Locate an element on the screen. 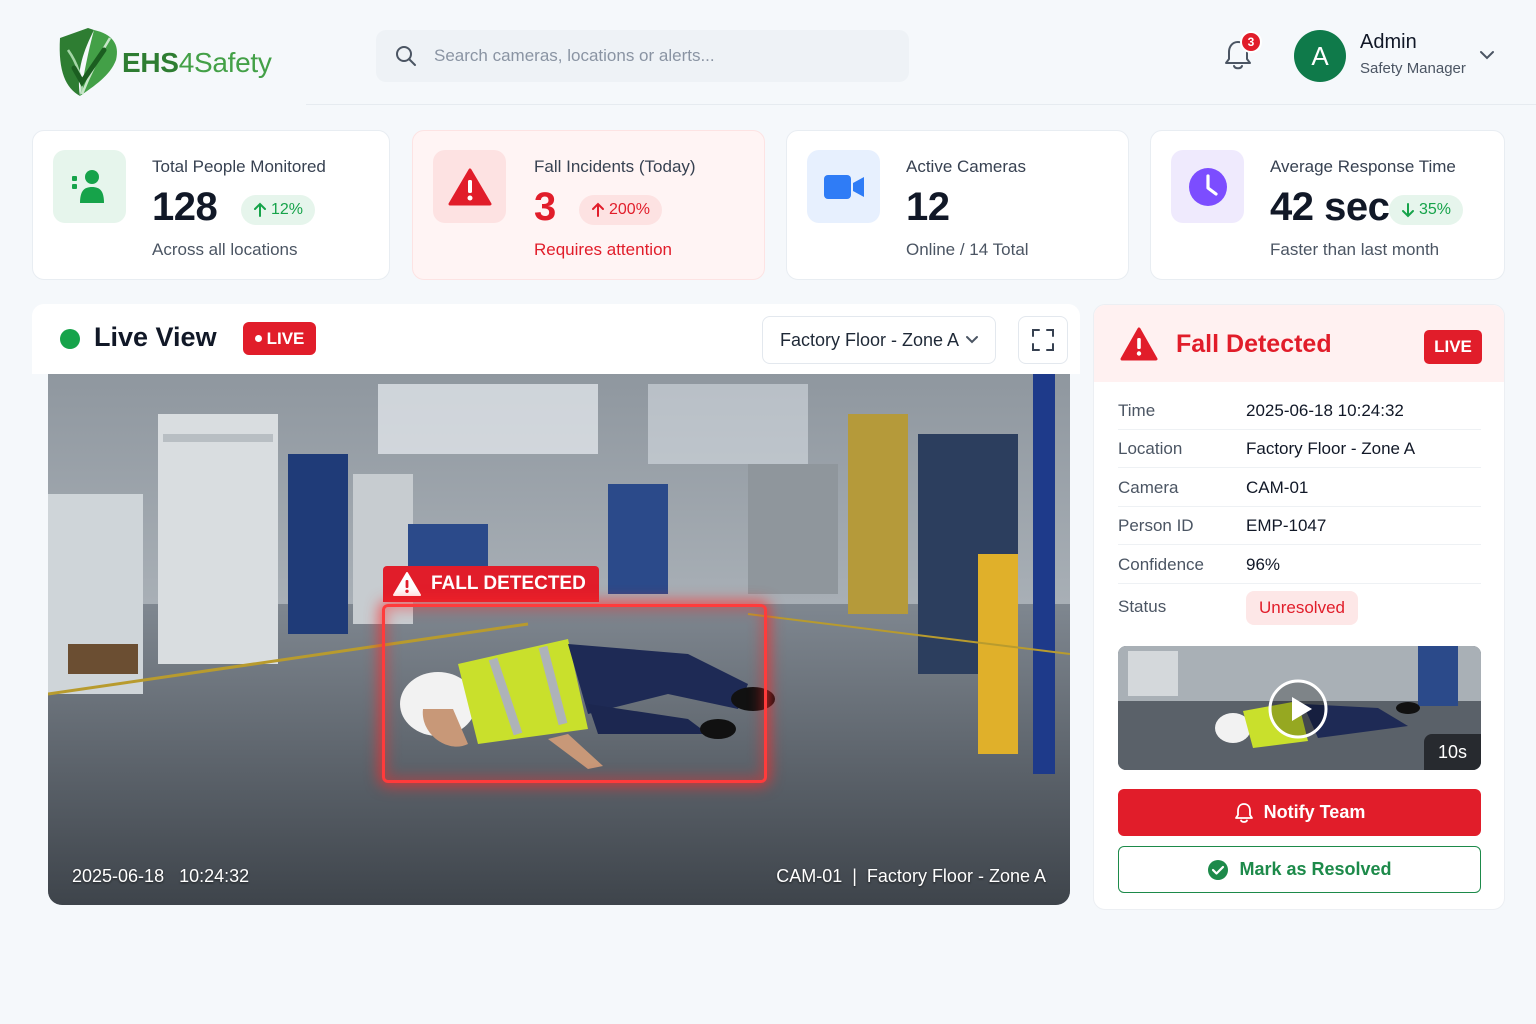  app-header: EHS4Safety 3 A Admin Safety Manager is located at coordinates (768, 53).